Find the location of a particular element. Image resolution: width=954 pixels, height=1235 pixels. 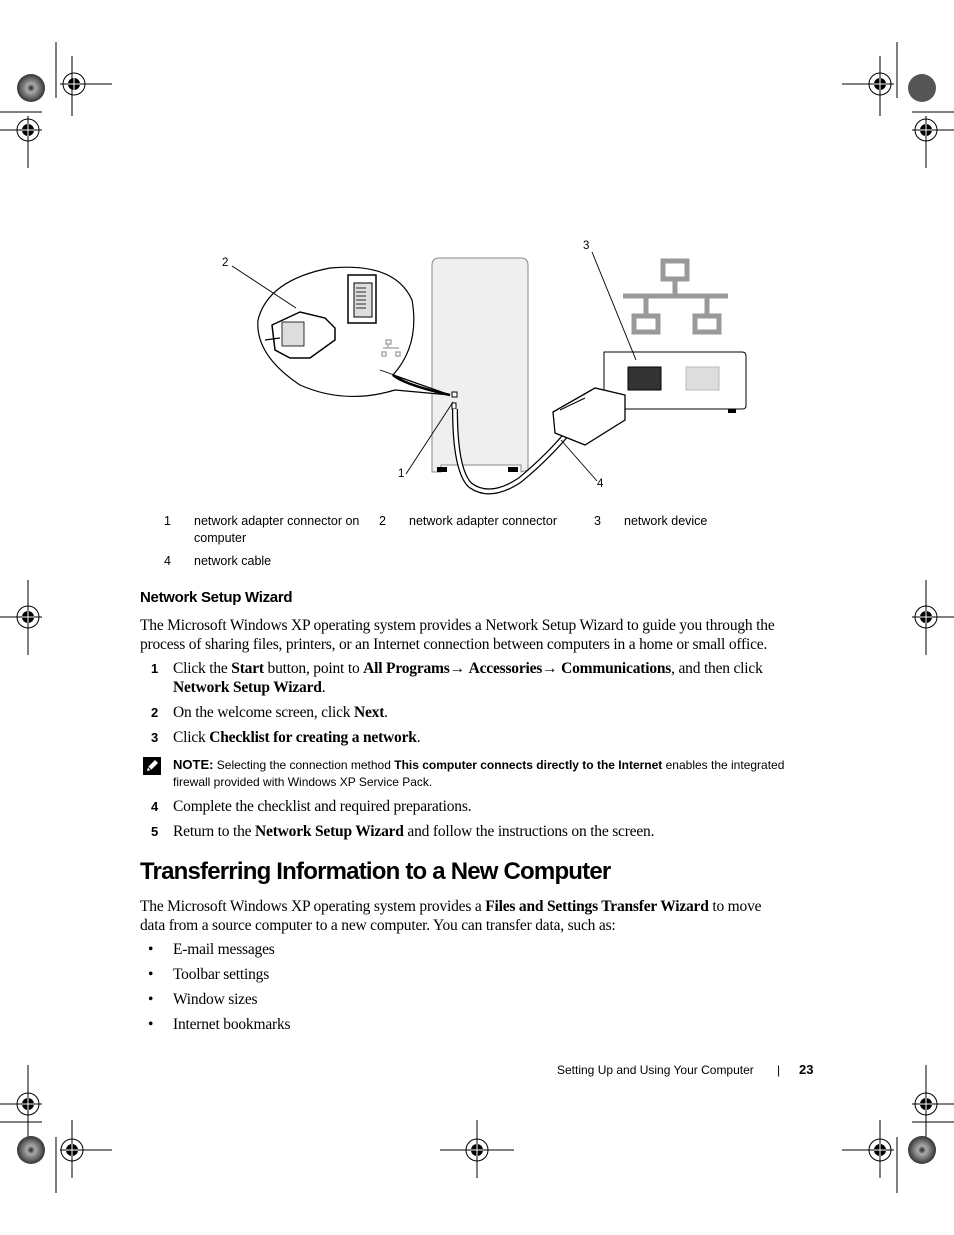

legend-label: network adapter connector is located at coordinates (483, 521).